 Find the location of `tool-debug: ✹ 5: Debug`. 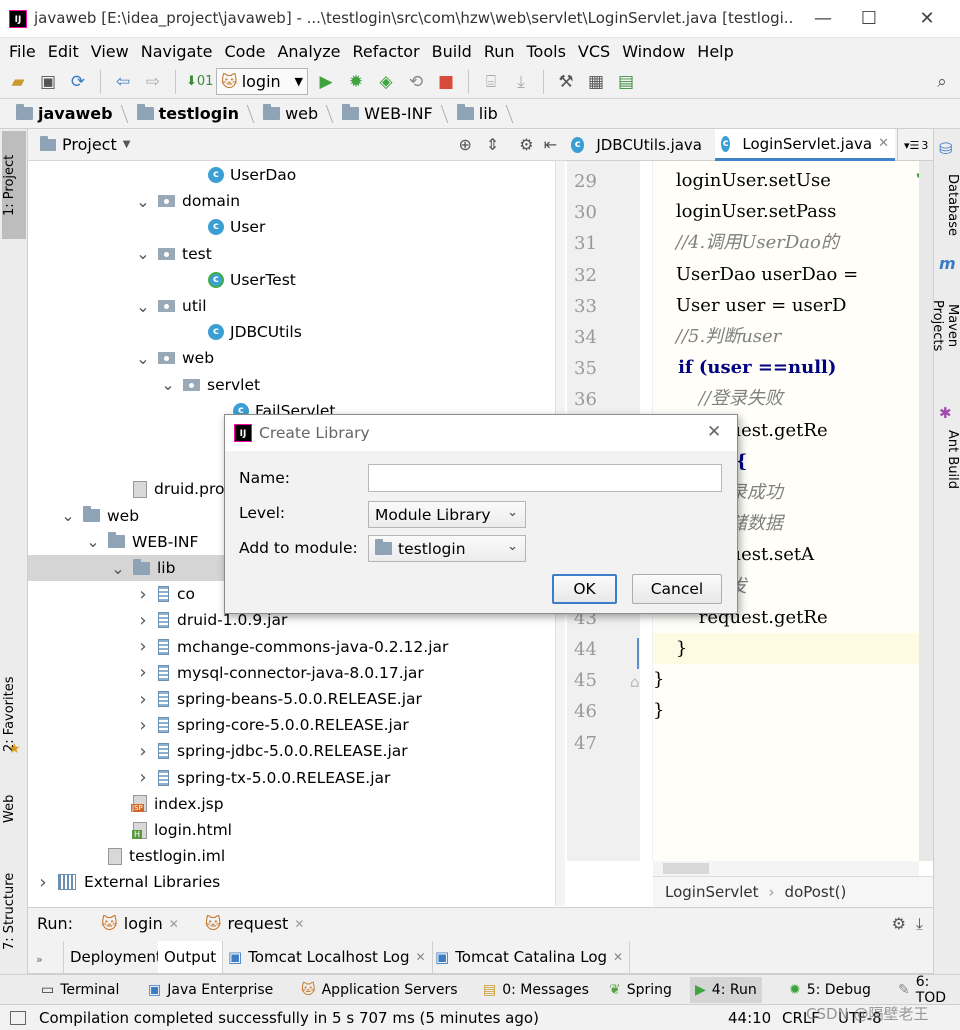

tool-debug: ✹ 5: Debug is located at coordinates (830, 990).